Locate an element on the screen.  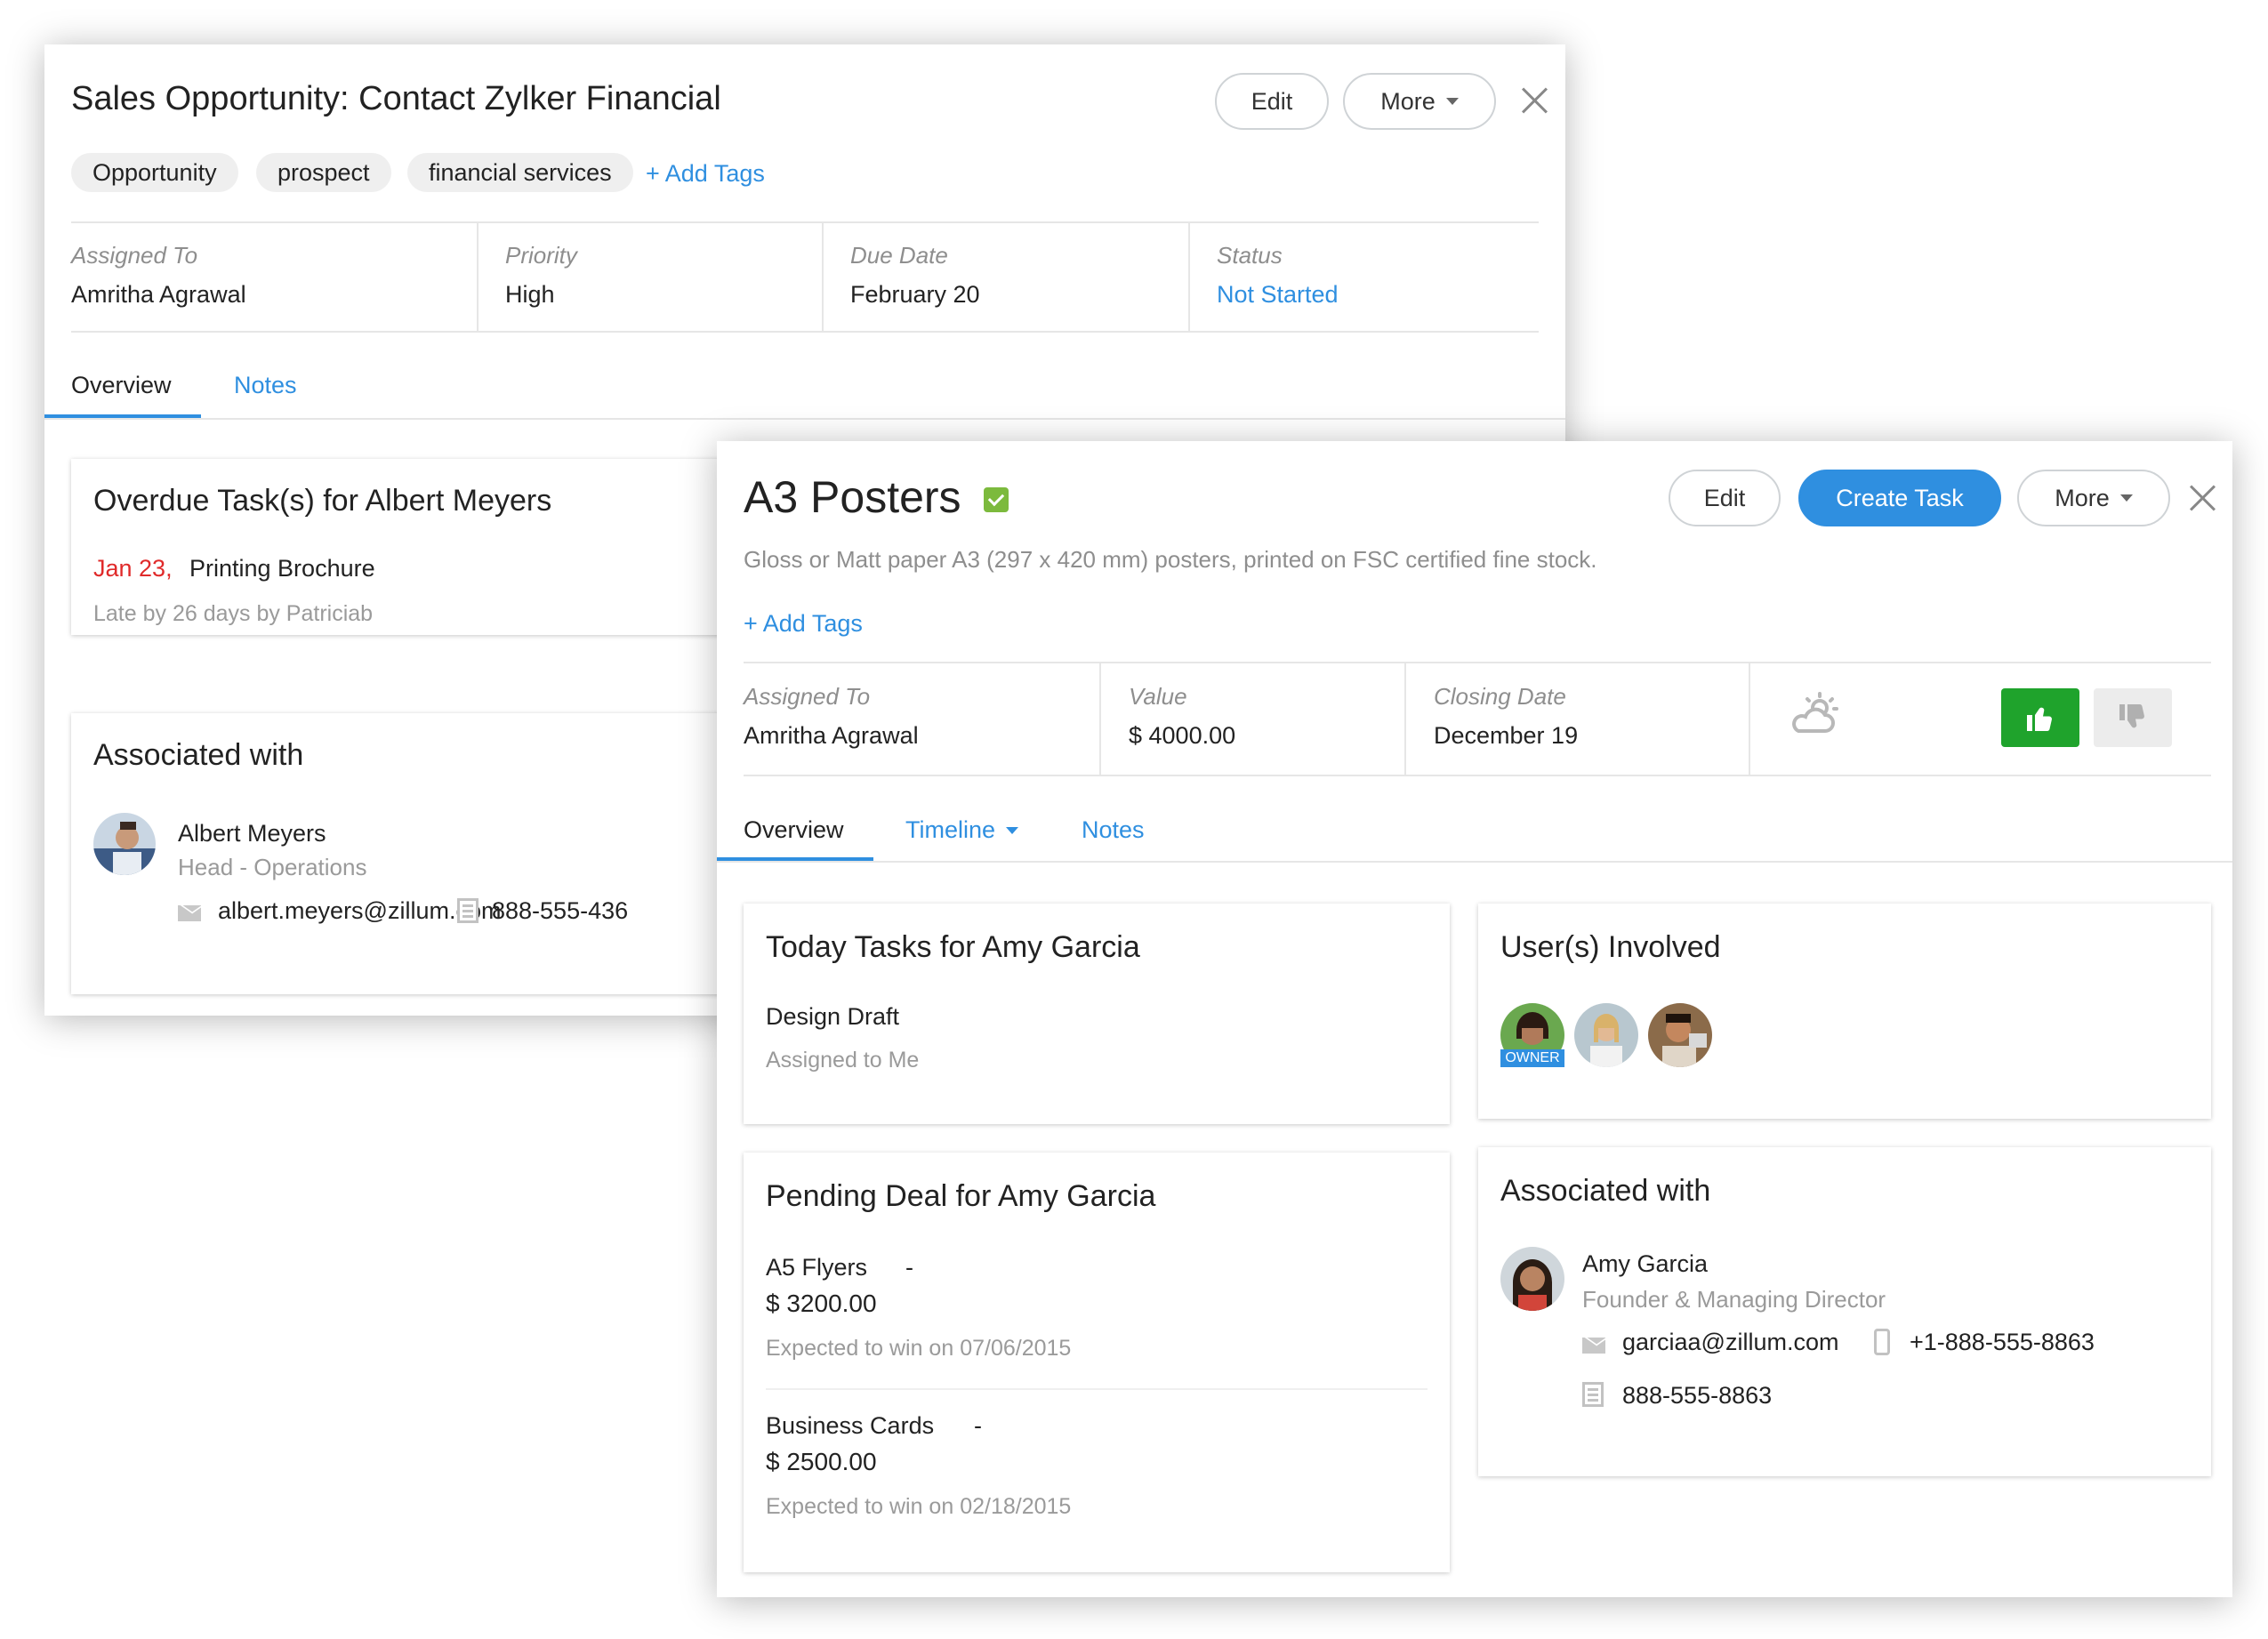
deal-name: A5 Flyers is located at coordinates (816, 1268).